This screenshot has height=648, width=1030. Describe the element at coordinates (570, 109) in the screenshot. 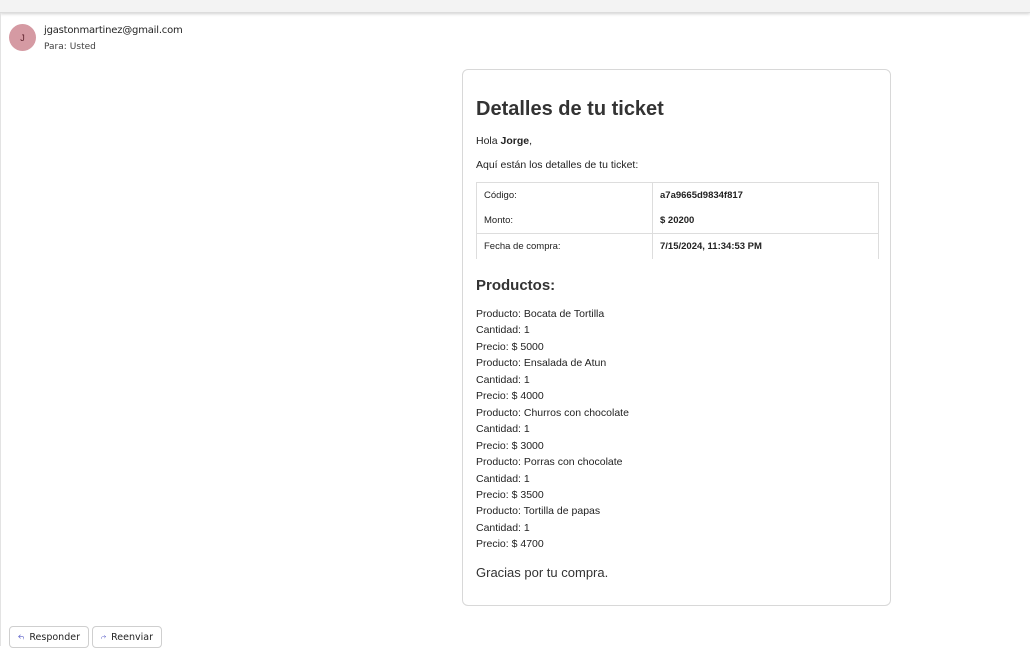

I see `ticket-title: Detalles de tu ticket` at that location.